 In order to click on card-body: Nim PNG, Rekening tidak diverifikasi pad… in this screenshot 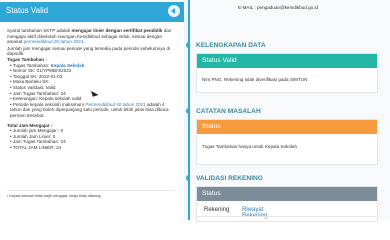, I will do `click(255, 79)`.